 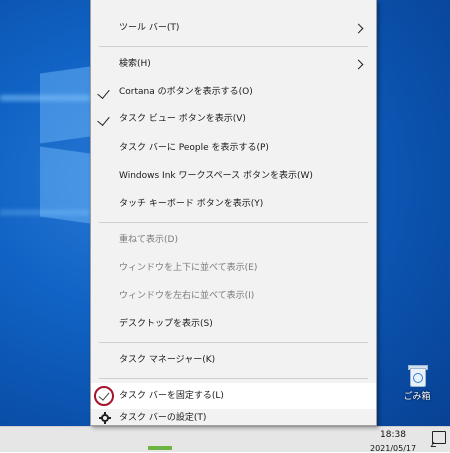 I want to click on desktop-light-beam, so click(x=45, y=212).